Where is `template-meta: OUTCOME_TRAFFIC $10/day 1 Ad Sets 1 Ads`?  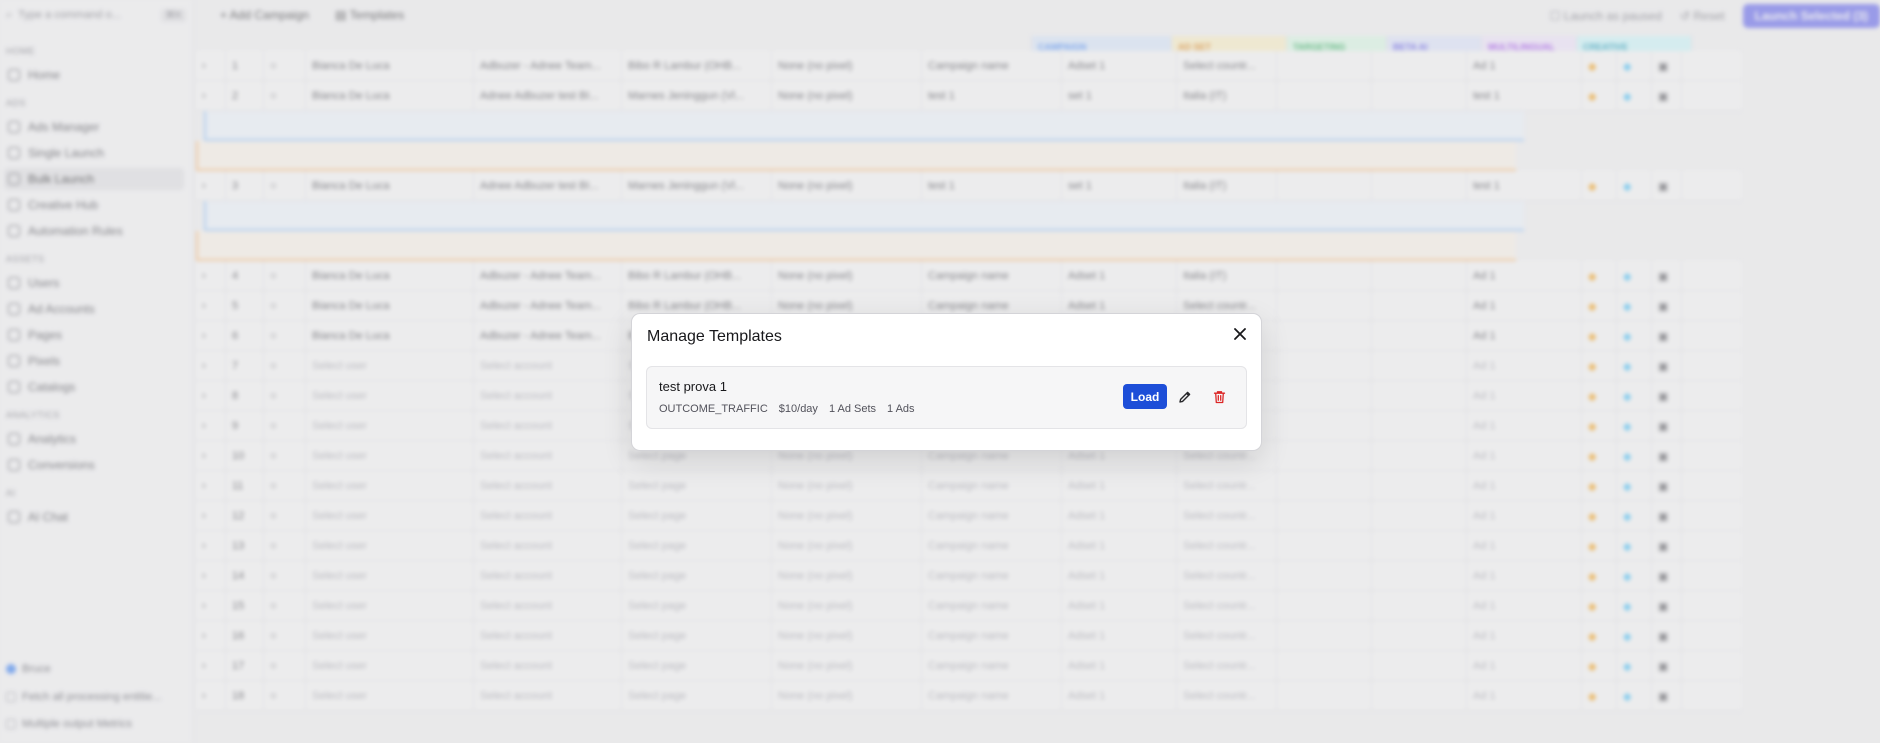 template-meta: OUTCOME_TRAFFIC $10/day 1 Ad Sets 1 Ads is located at coordinates (787, 409).